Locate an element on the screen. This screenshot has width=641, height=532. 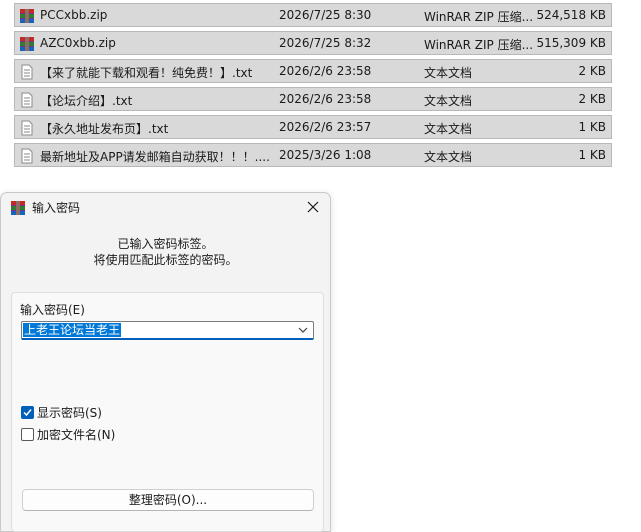
file-name: 【论坛介绍】.txt is located at coordinates (86, 101).